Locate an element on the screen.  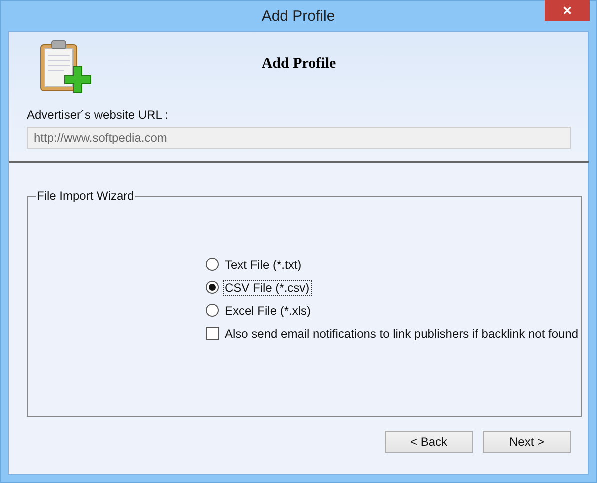
header-title: Add Profile is located at coordinates (299, 64).